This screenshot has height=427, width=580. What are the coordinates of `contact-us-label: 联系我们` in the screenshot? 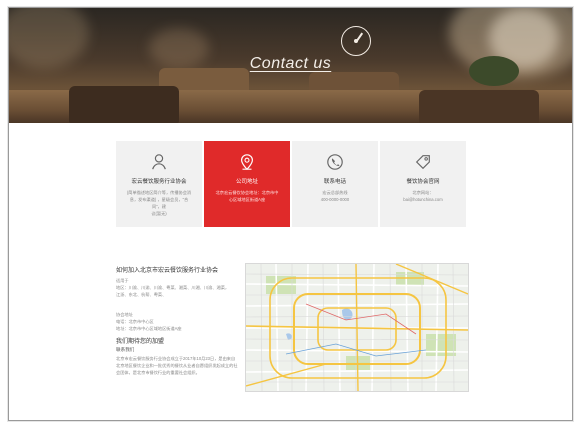 It's located at (125, 349).